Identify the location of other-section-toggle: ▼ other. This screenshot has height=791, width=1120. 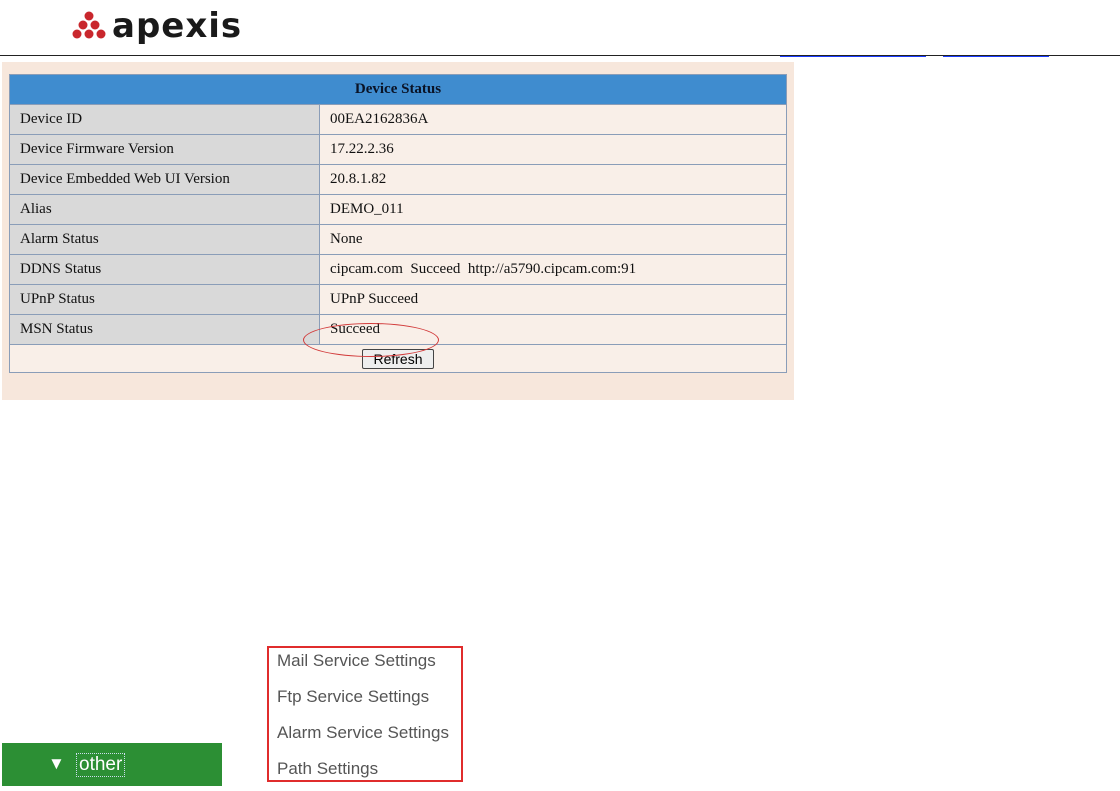
(112, 764).